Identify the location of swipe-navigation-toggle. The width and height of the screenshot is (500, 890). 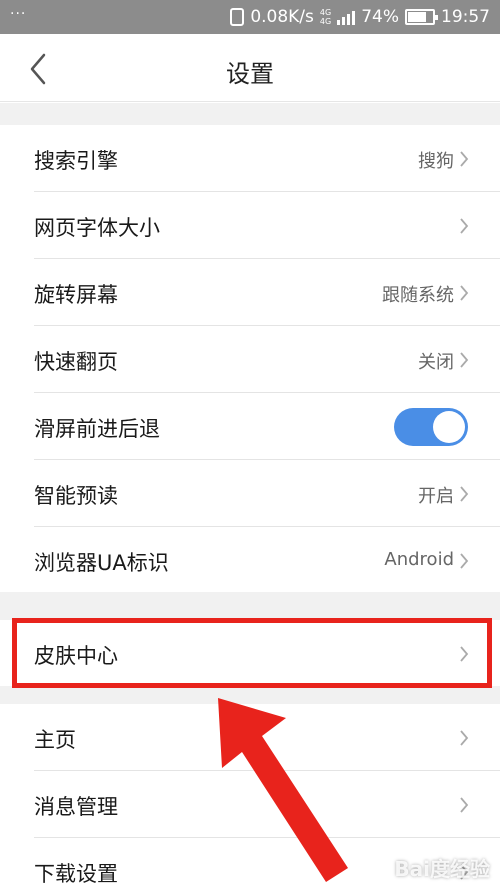
(431, 427).